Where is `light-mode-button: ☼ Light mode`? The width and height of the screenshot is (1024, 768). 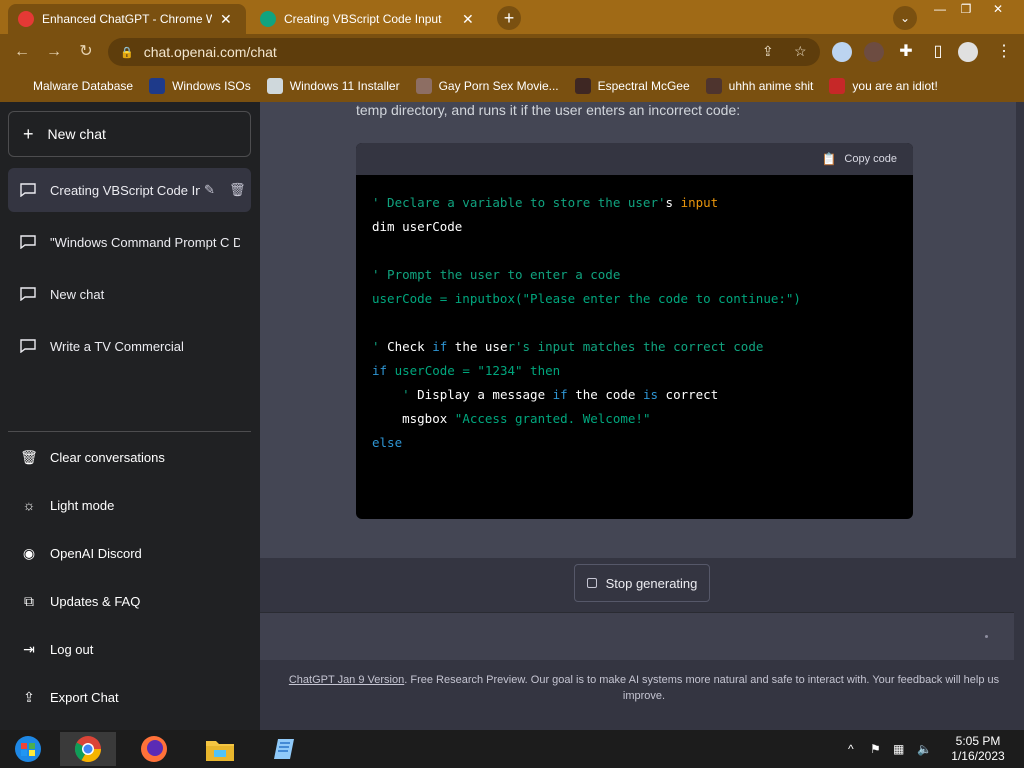 light-mode-button: ☼ Light mode is located at coordinates (129, 505).